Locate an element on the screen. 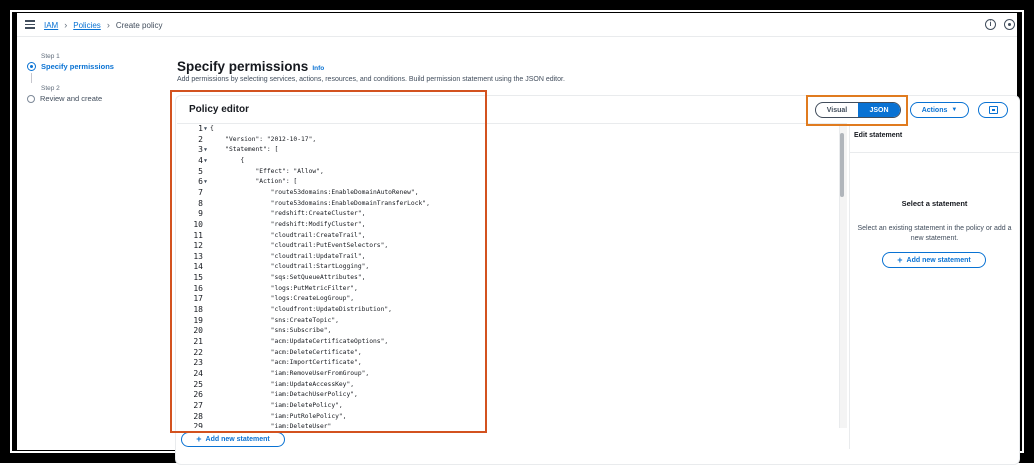 The height and width of the screenshot is (465, 1034). page-title: Specify permissions Info is located at coordinates (250, 66).